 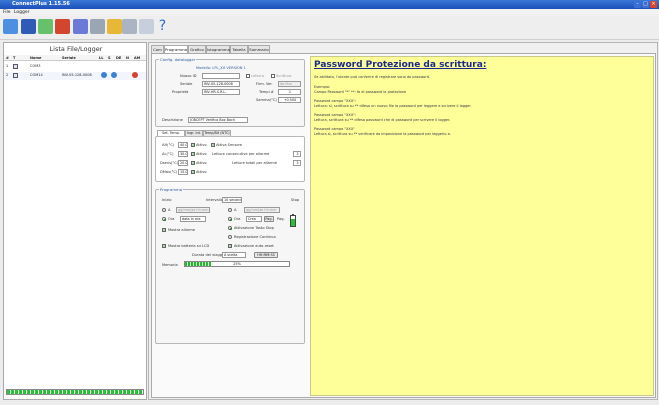 I want to click on battery-icon, so click(x=293, y=220).